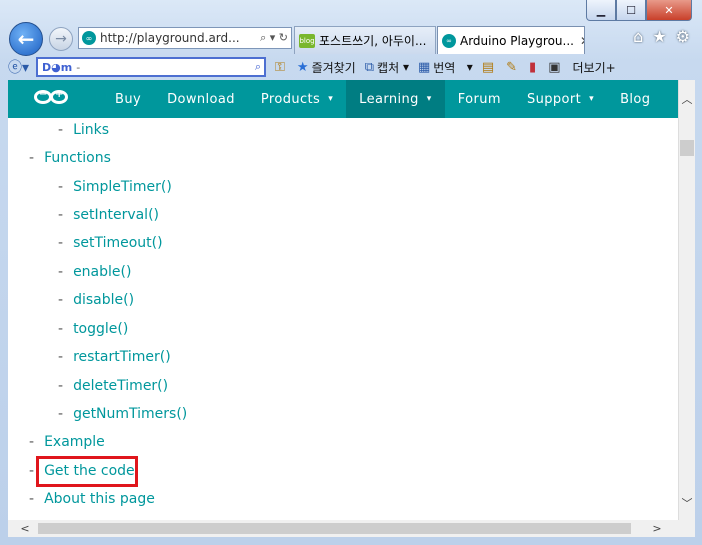 The width and height of the screenshot is (702, 545). What do you see at coordinates (57, 67) in the screenshot?
I see `daum-logo-icon: D◕m` at bounding box center [57, 67].